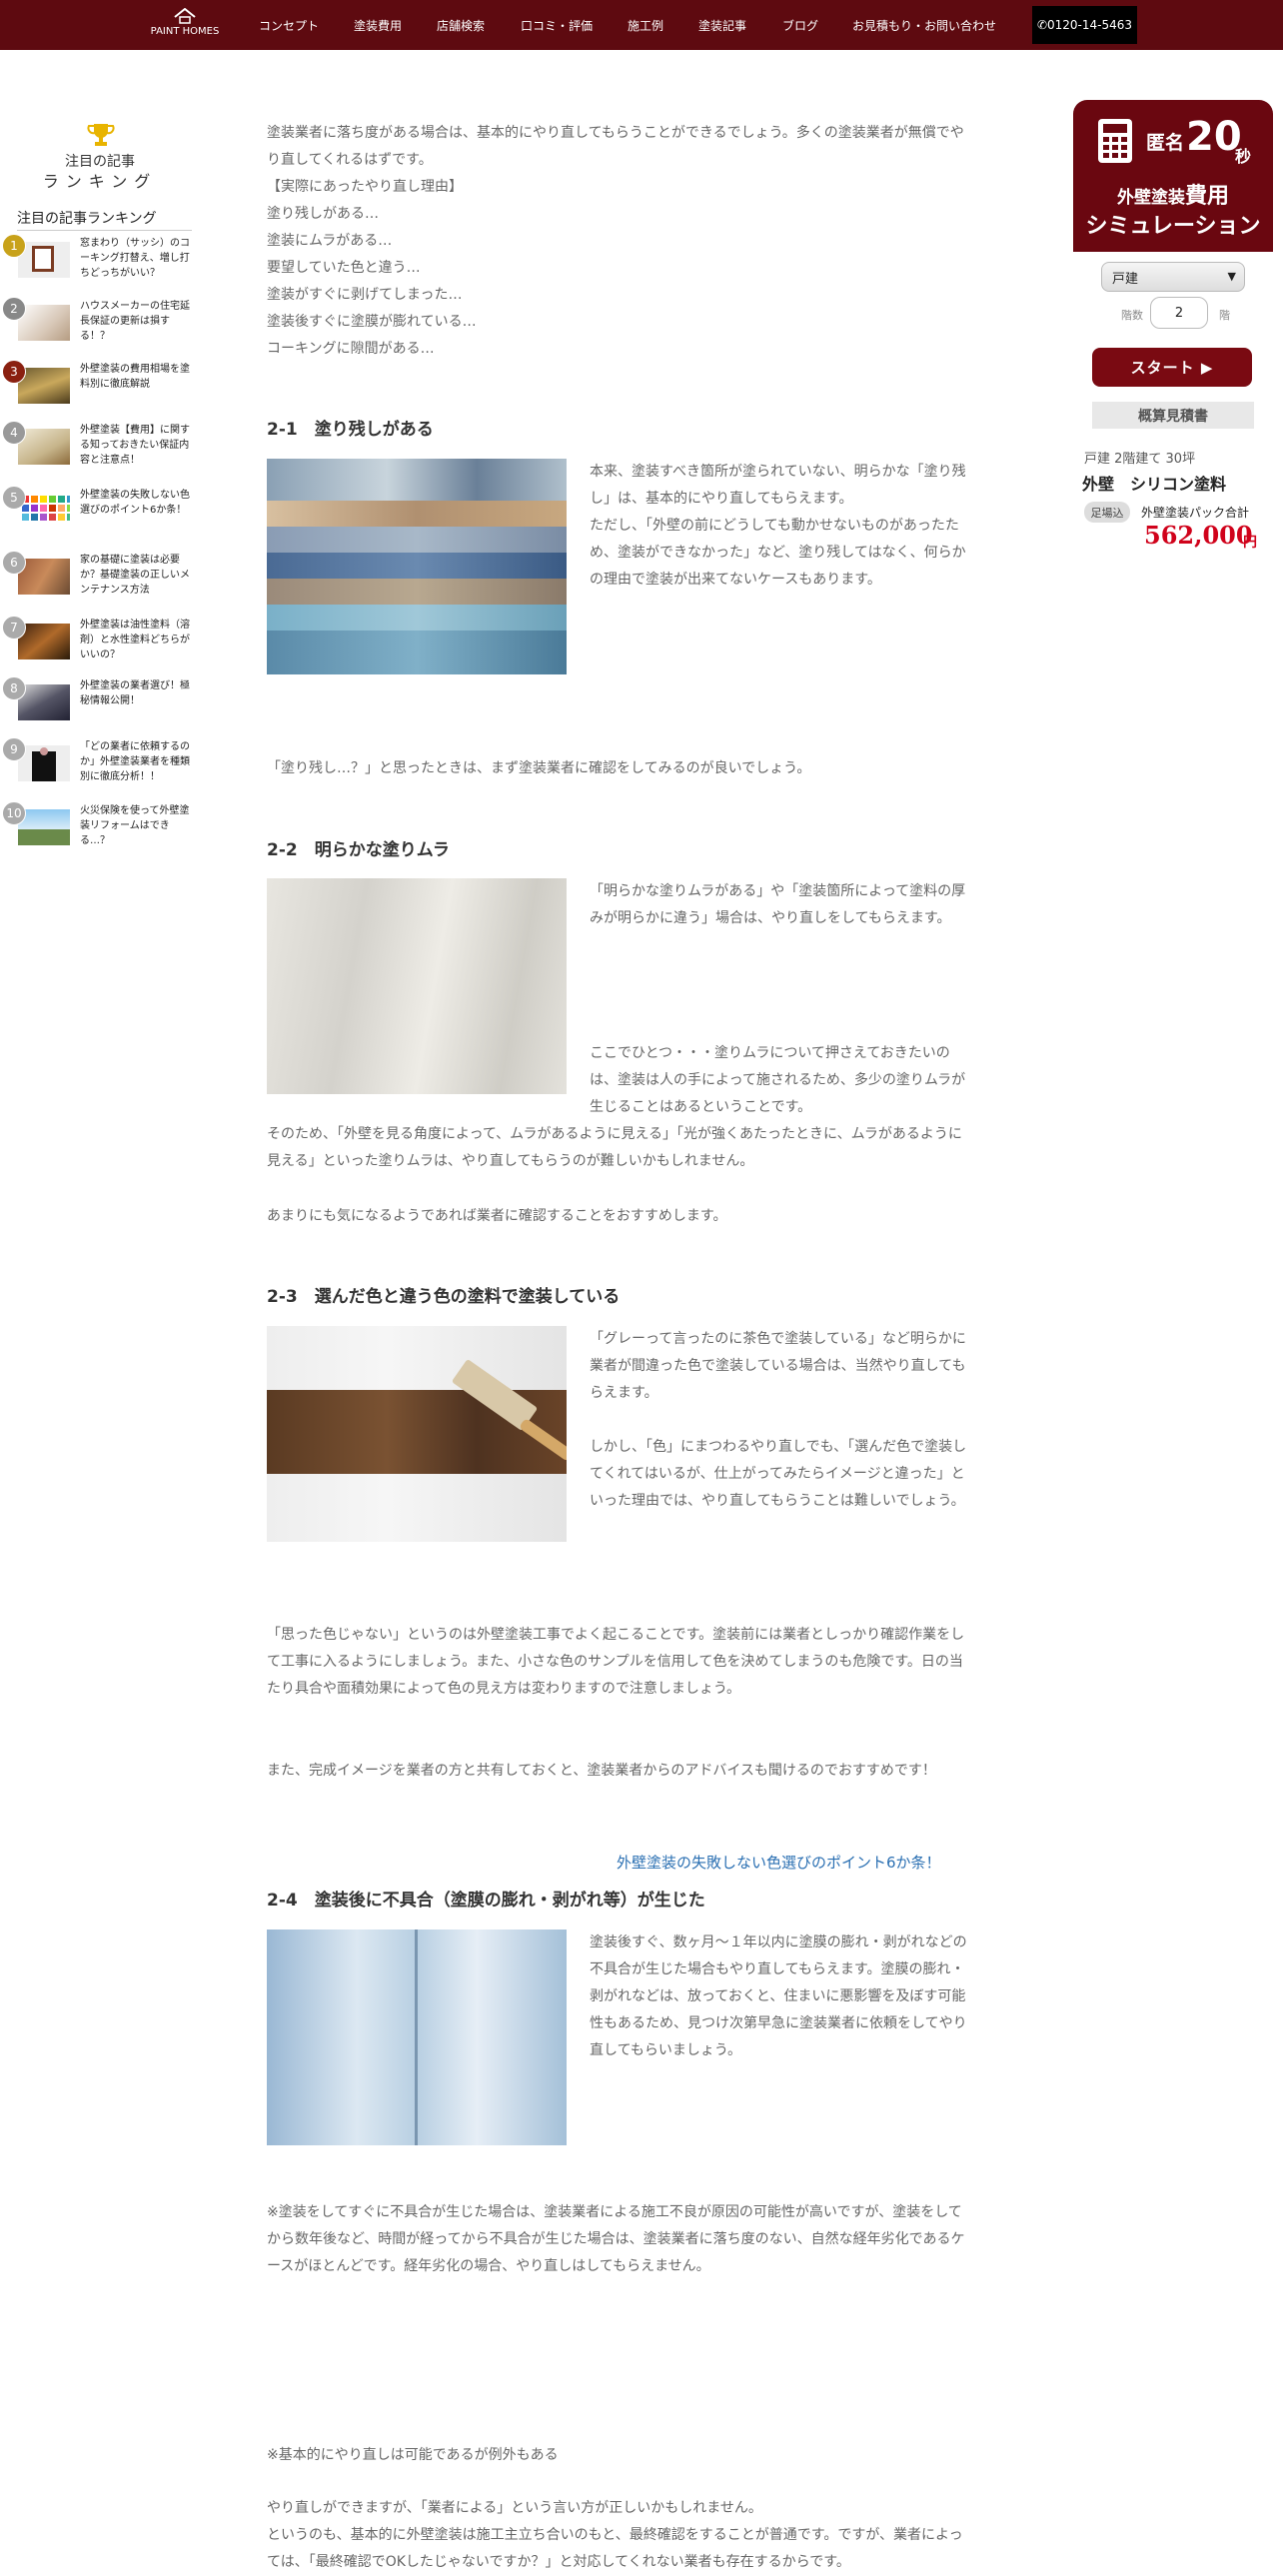  What do you see at coordinates (1090, 25) in the screenshot?
I see `phone-number: 0120-14-5463` at bounding box center [1090, 25].